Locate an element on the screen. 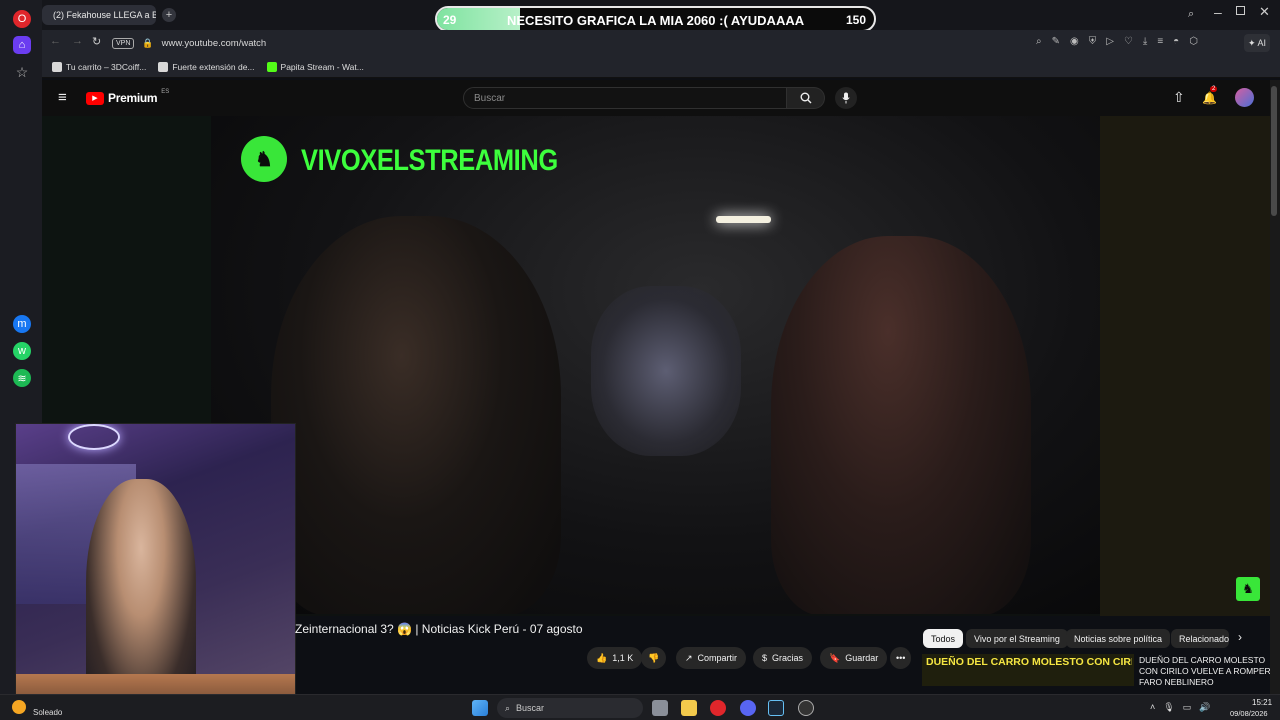 This screenshot has height=720, width=1280. network-icon: ▭ is located at coordinates (1187, 707).